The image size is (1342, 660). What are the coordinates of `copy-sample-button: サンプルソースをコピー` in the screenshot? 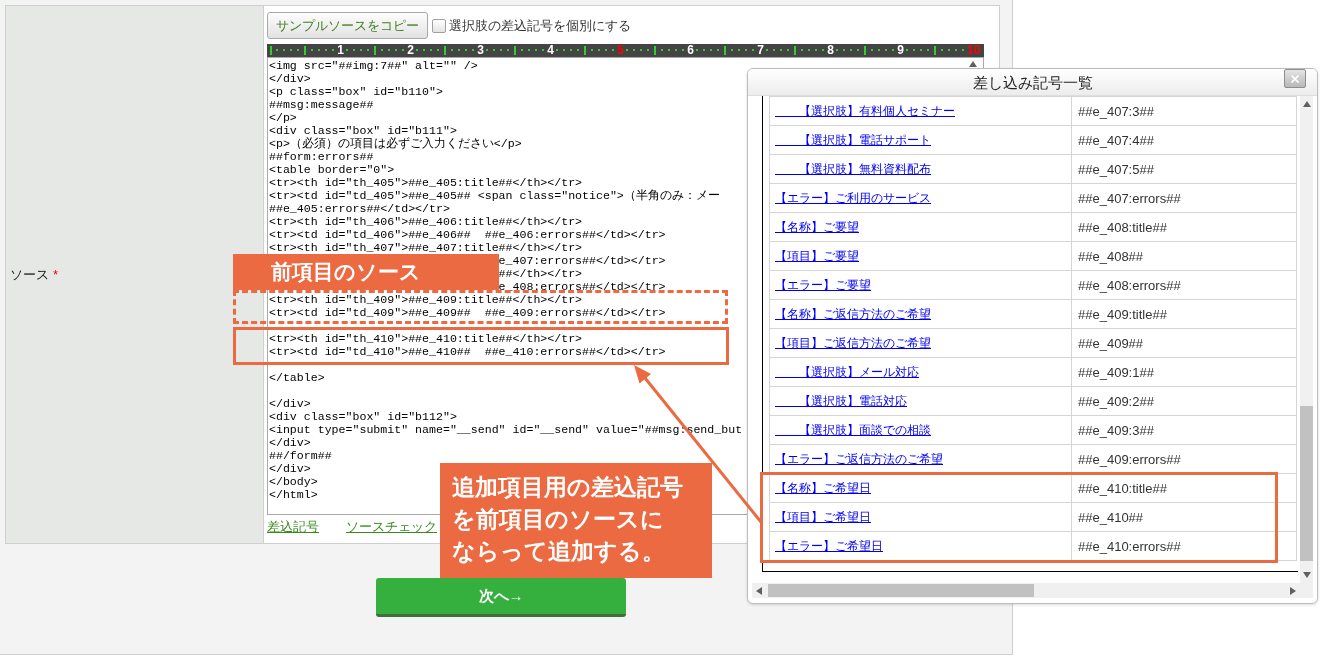 It's located at (347, 25).